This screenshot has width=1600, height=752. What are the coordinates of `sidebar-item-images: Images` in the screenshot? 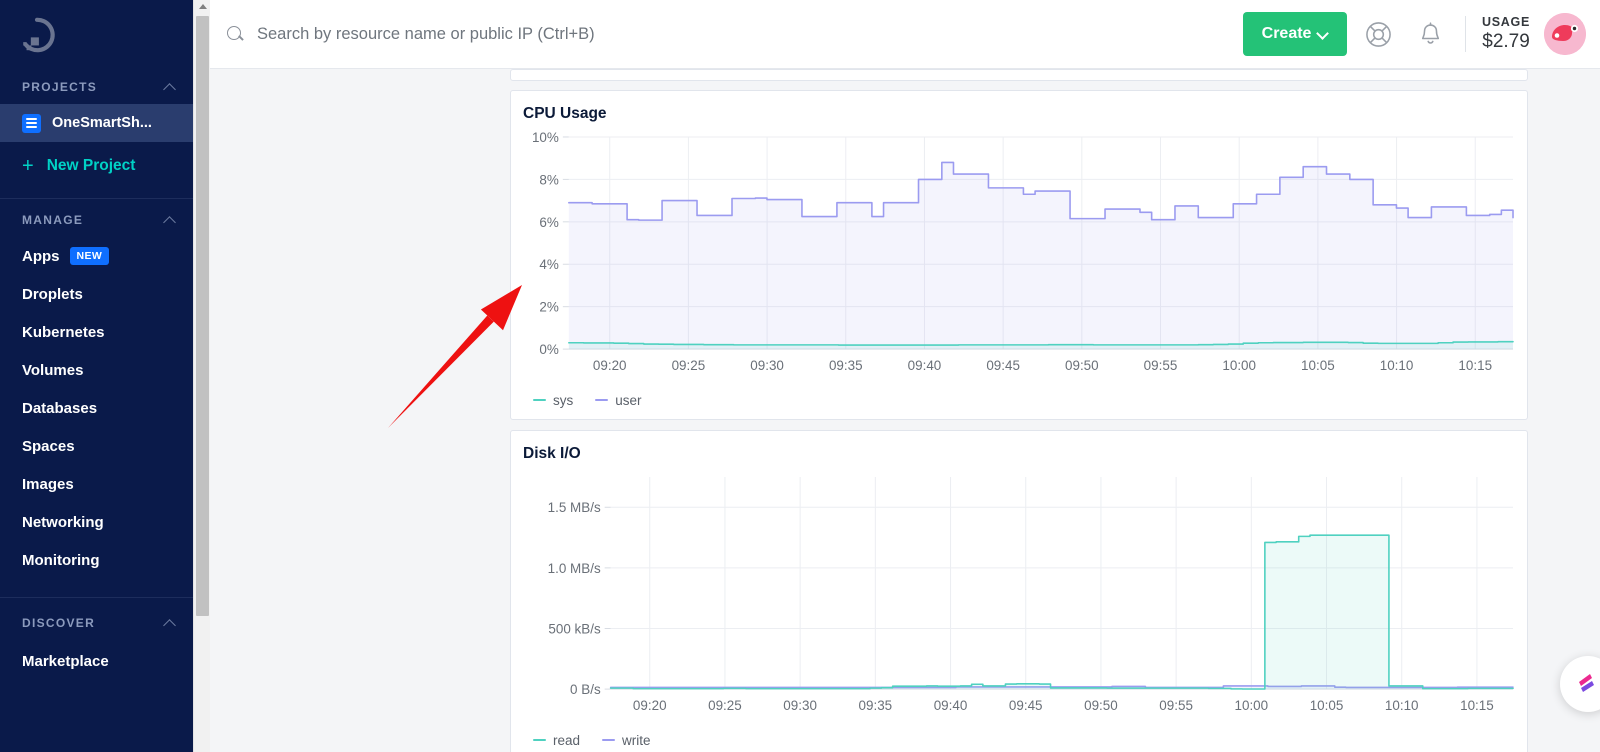 It's located at (96, 484).